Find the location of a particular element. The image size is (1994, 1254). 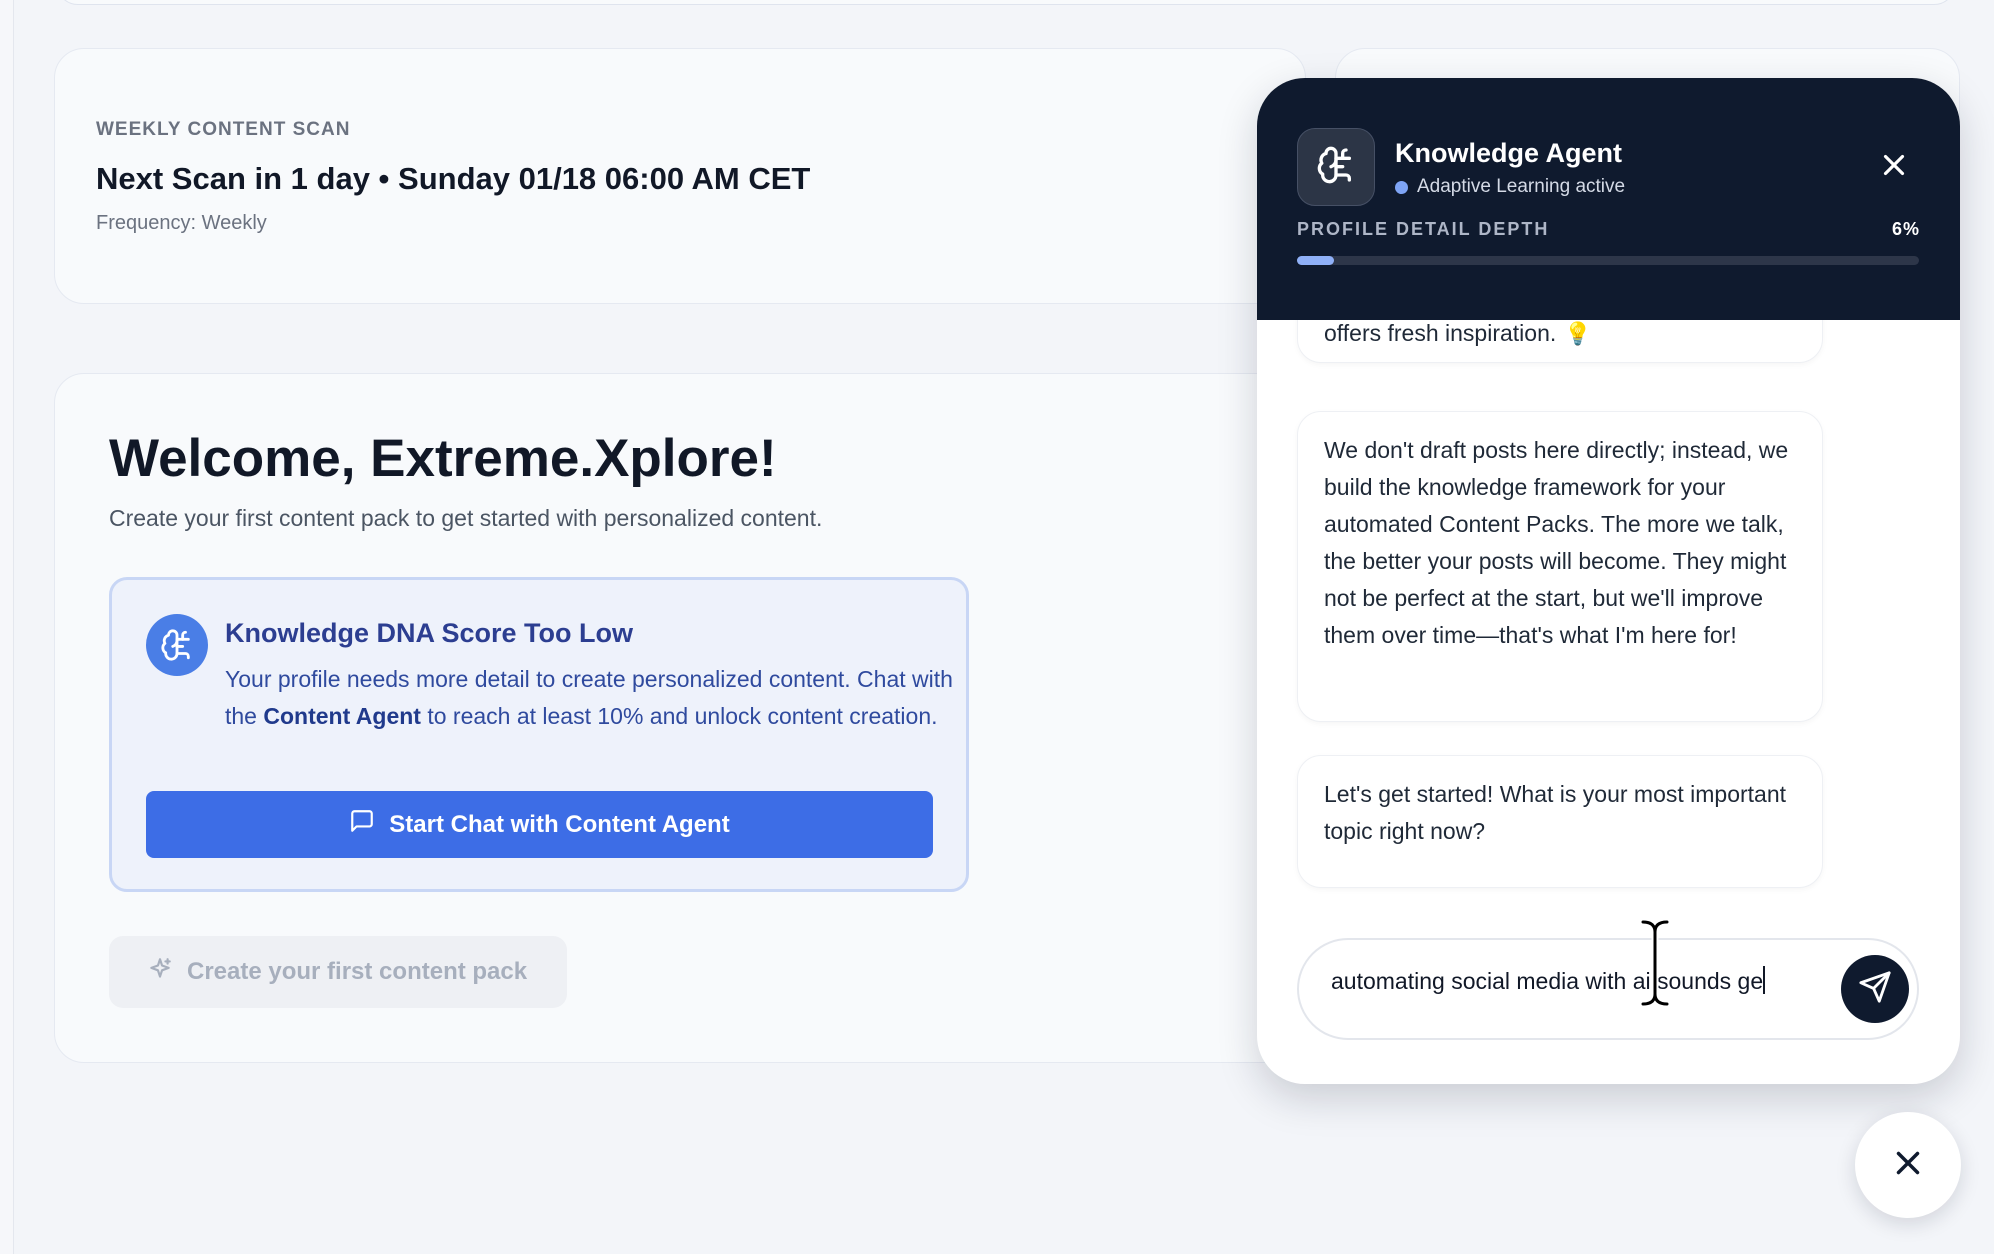

sidebar-edge is located at coordinates (7, 627).